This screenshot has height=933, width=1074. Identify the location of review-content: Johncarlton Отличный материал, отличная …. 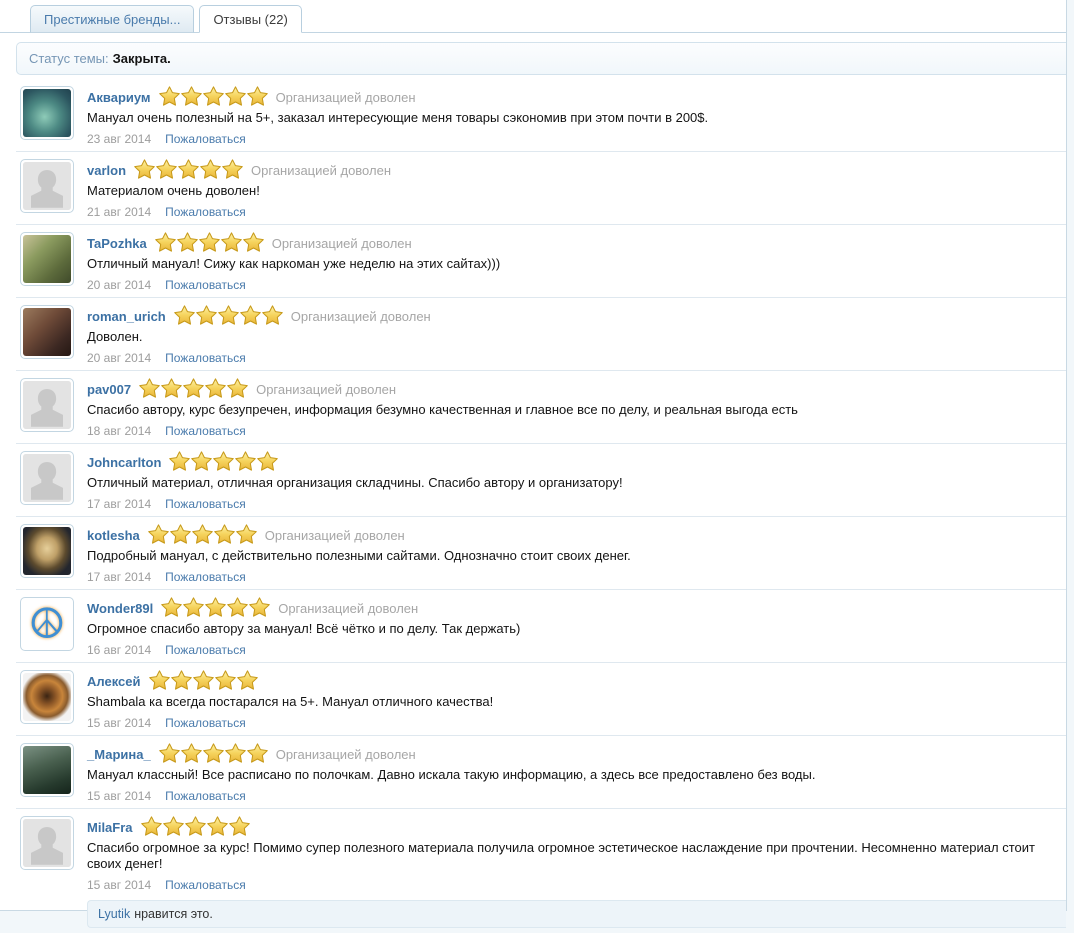
(576, 481).